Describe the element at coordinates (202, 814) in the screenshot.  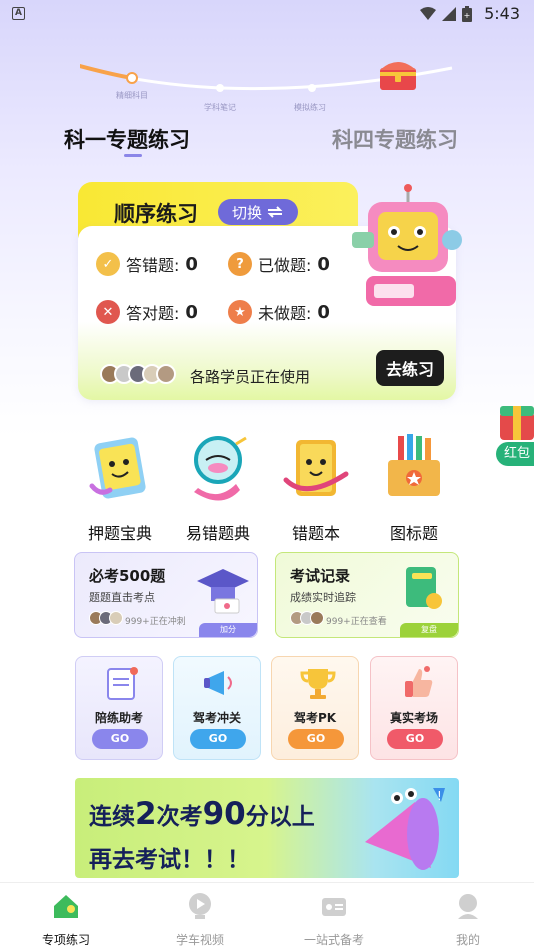
I see `banner-line-one: 连续2次考90分以上` at that location.